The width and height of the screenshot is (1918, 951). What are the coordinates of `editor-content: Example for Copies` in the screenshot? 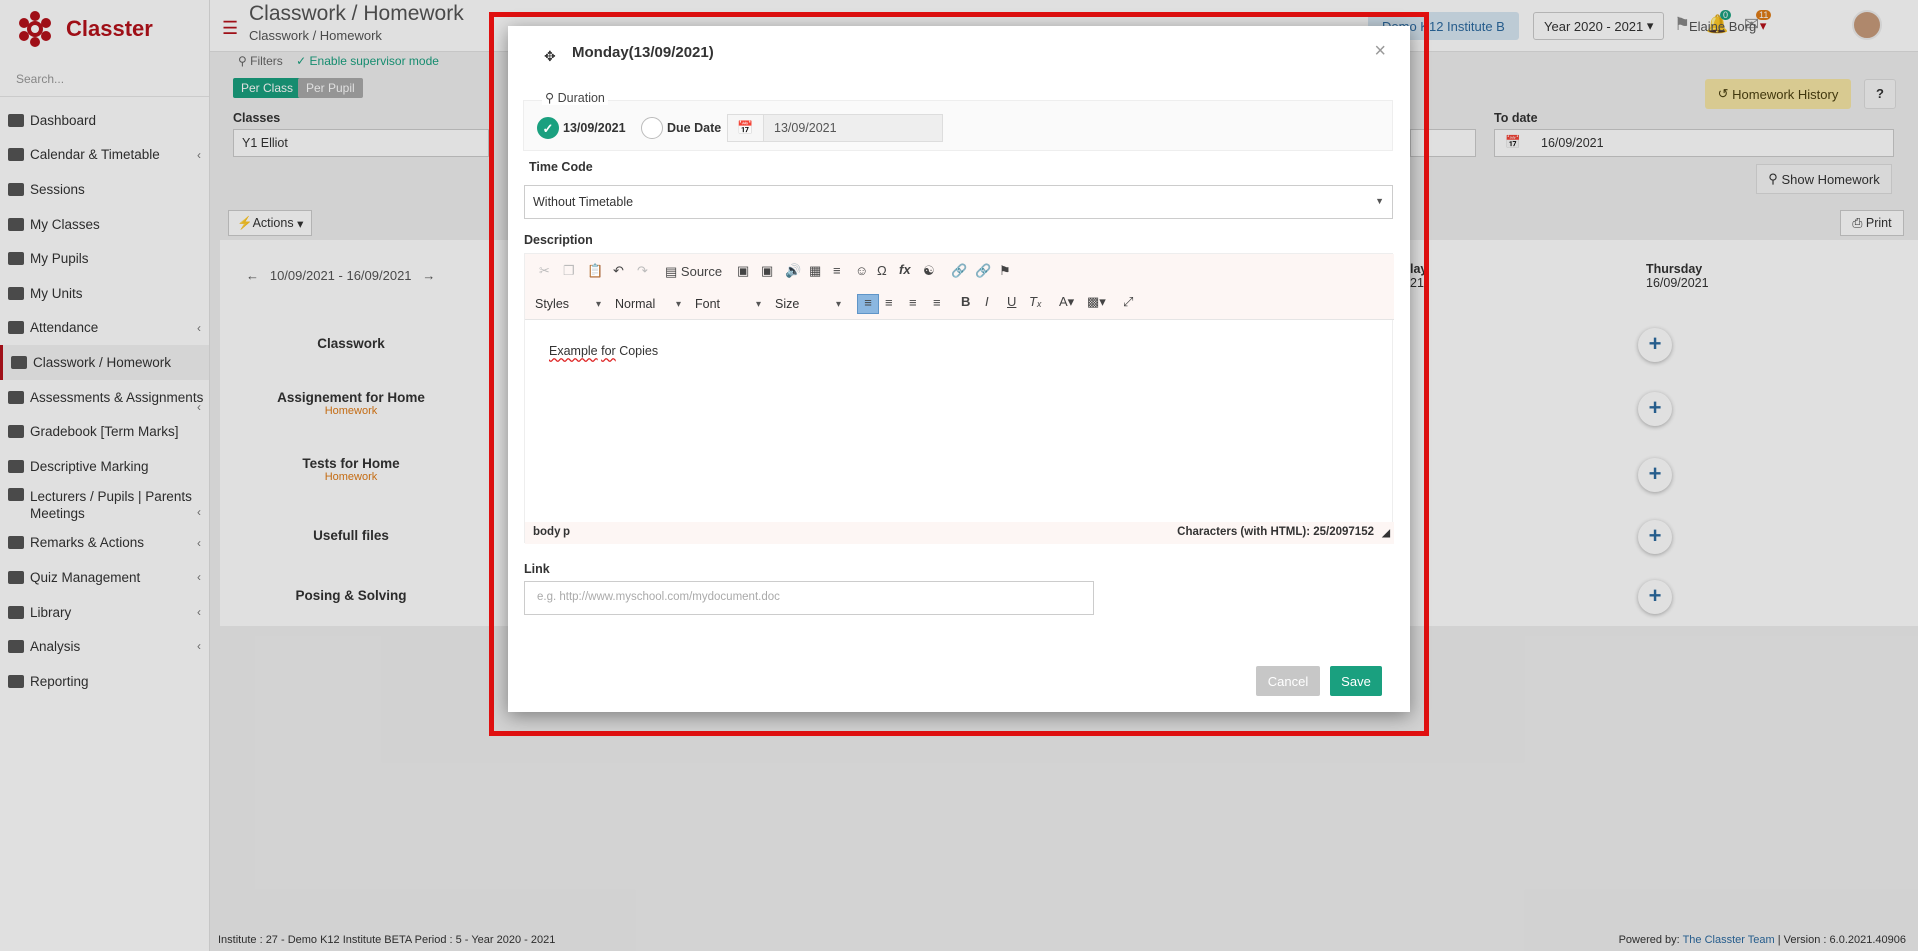 It's located at (603, 351).